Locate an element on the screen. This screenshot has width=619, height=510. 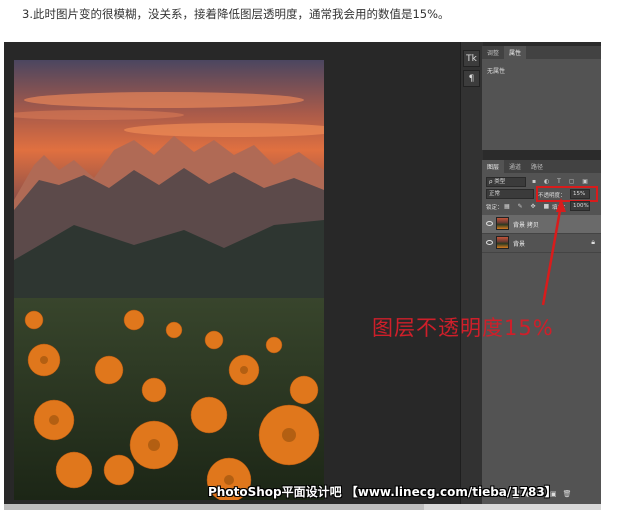
scrollbar-thumb is located at coordinates (214, 507).